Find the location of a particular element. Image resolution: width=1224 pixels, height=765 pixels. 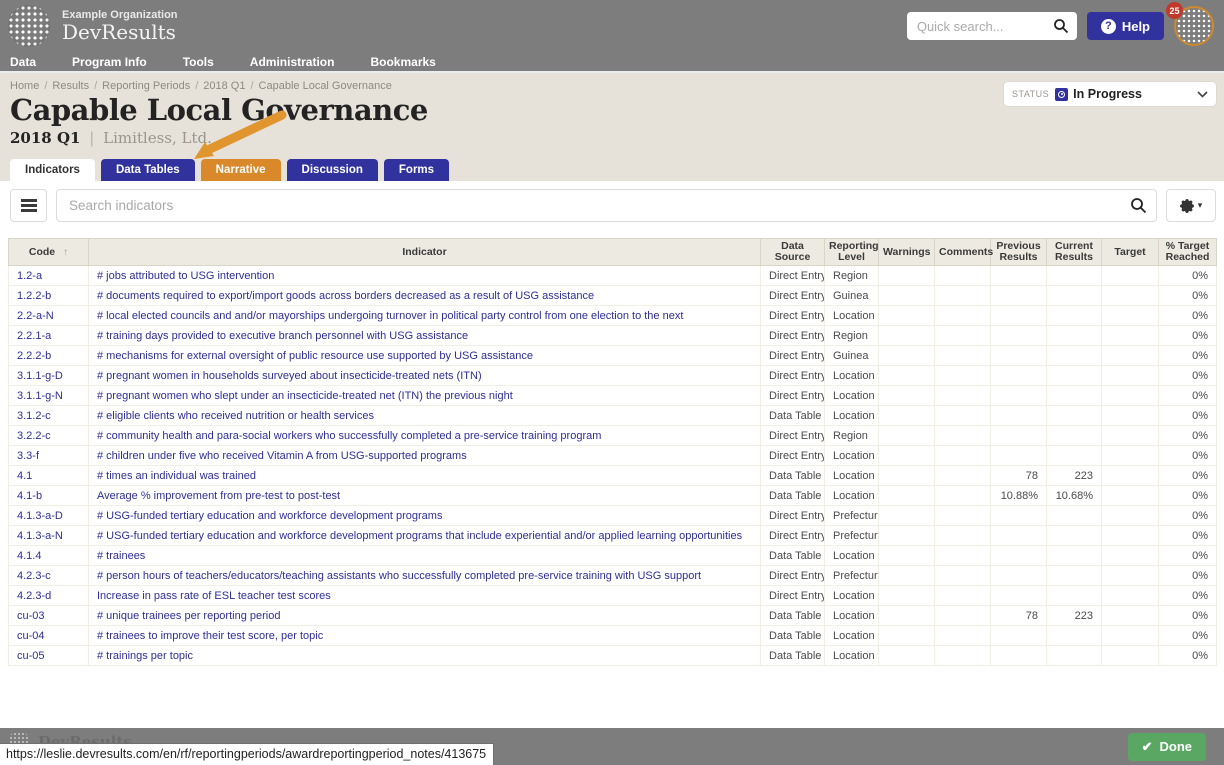

tab-indicators: Indicators is located at coordinates (52, 170).